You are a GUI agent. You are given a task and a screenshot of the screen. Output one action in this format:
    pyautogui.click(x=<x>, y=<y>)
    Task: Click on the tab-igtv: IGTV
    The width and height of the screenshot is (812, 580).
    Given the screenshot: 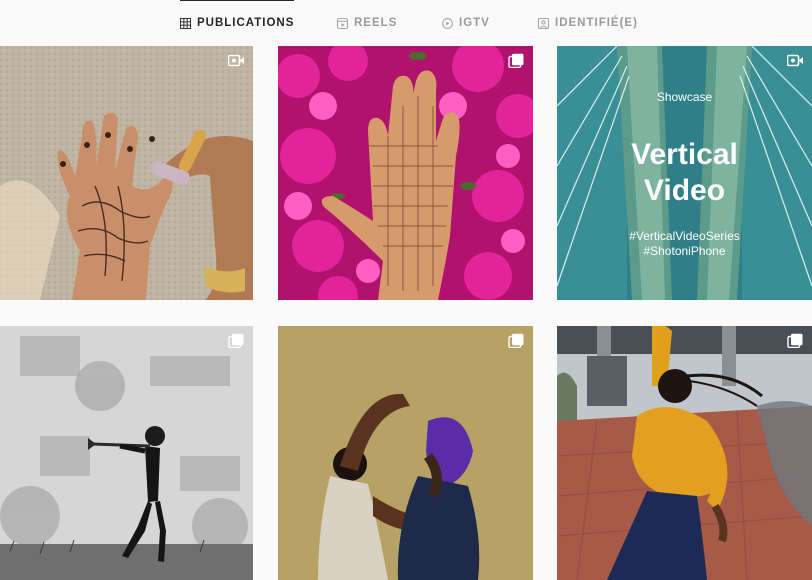 What is the action you would take?
    pyautogui.click(x=466, y=23)
    